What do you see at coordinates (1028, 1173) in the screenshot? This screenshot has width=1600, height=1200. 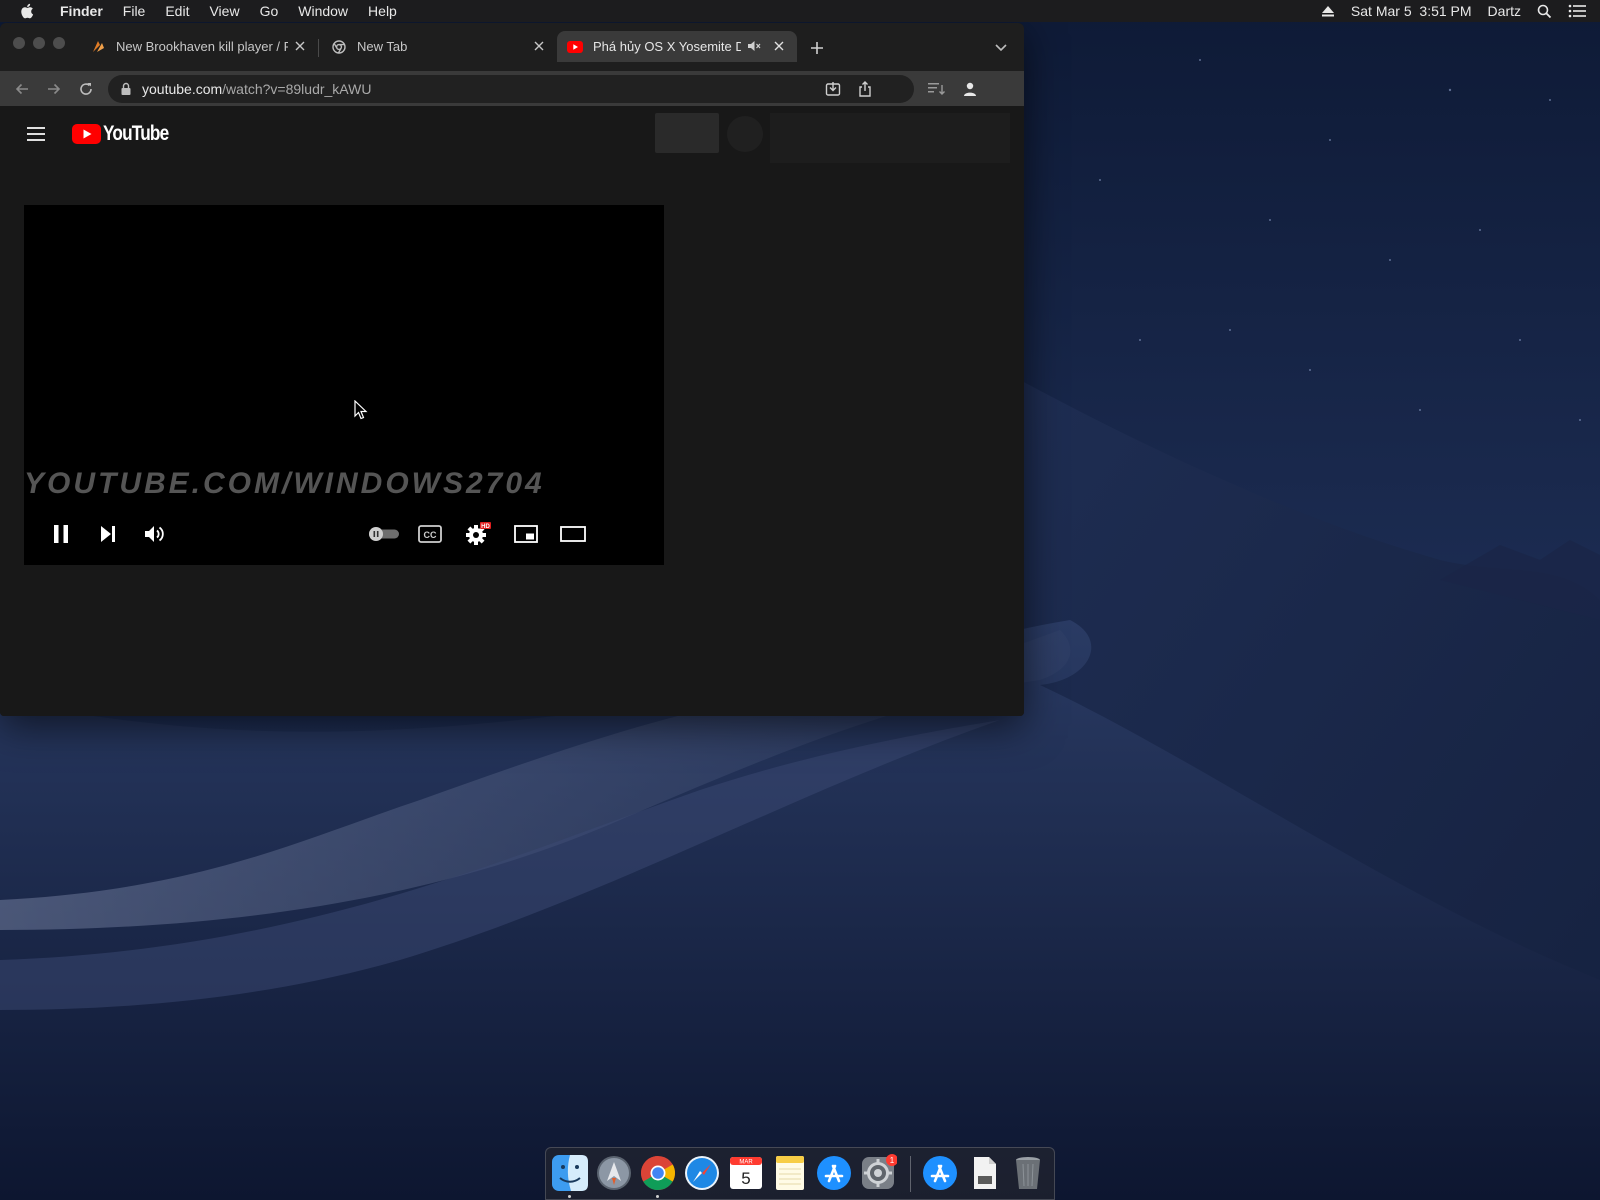 I see `dock-trash-icon` at bounding box center [1028, 1173].